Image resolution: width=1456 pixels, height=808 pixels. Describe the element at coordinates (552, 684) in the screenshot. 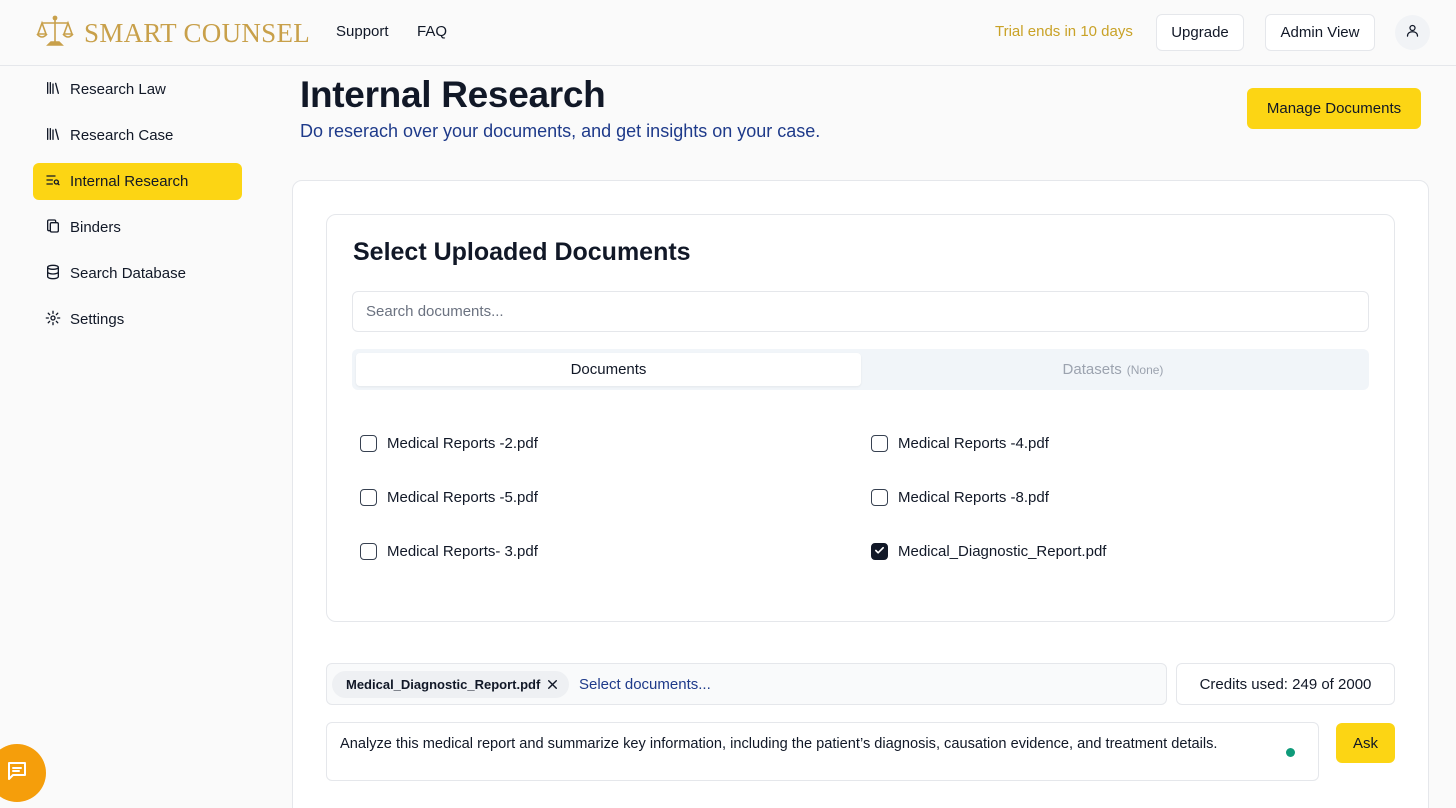

I see `close-icon` at that location.